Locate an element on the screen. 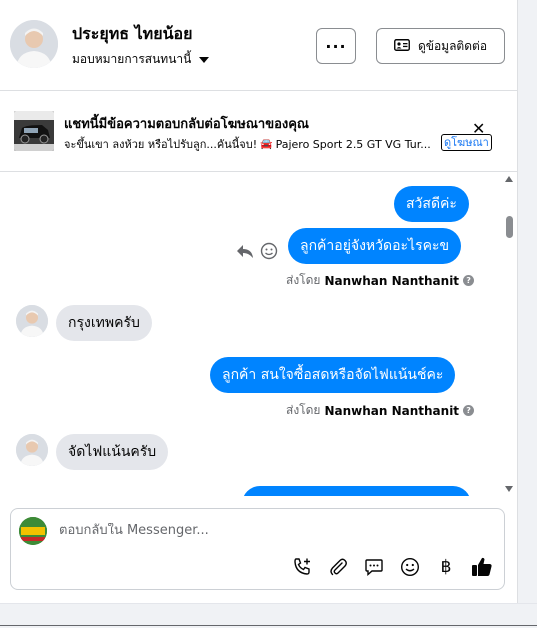 This screenshot has height=628, width=537. contact-card-icon is located at coordinates (402, 46).